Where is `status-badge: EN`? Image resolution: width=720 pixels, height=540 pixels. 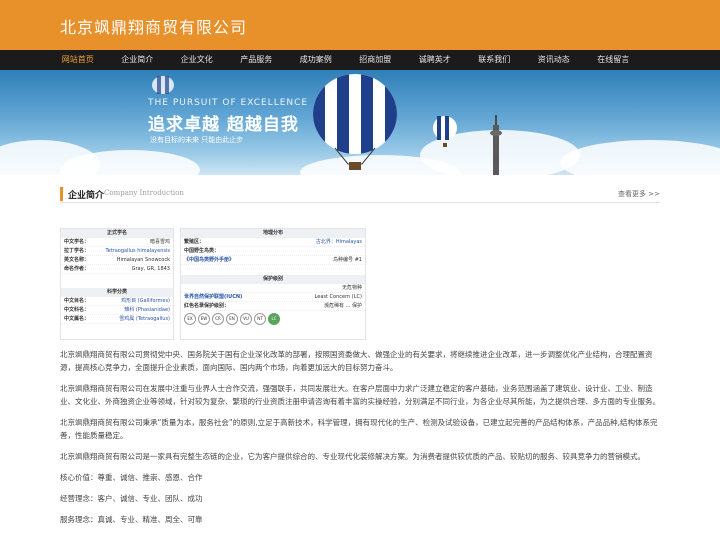
status-badge: EN is located at coordinates (232, 319).